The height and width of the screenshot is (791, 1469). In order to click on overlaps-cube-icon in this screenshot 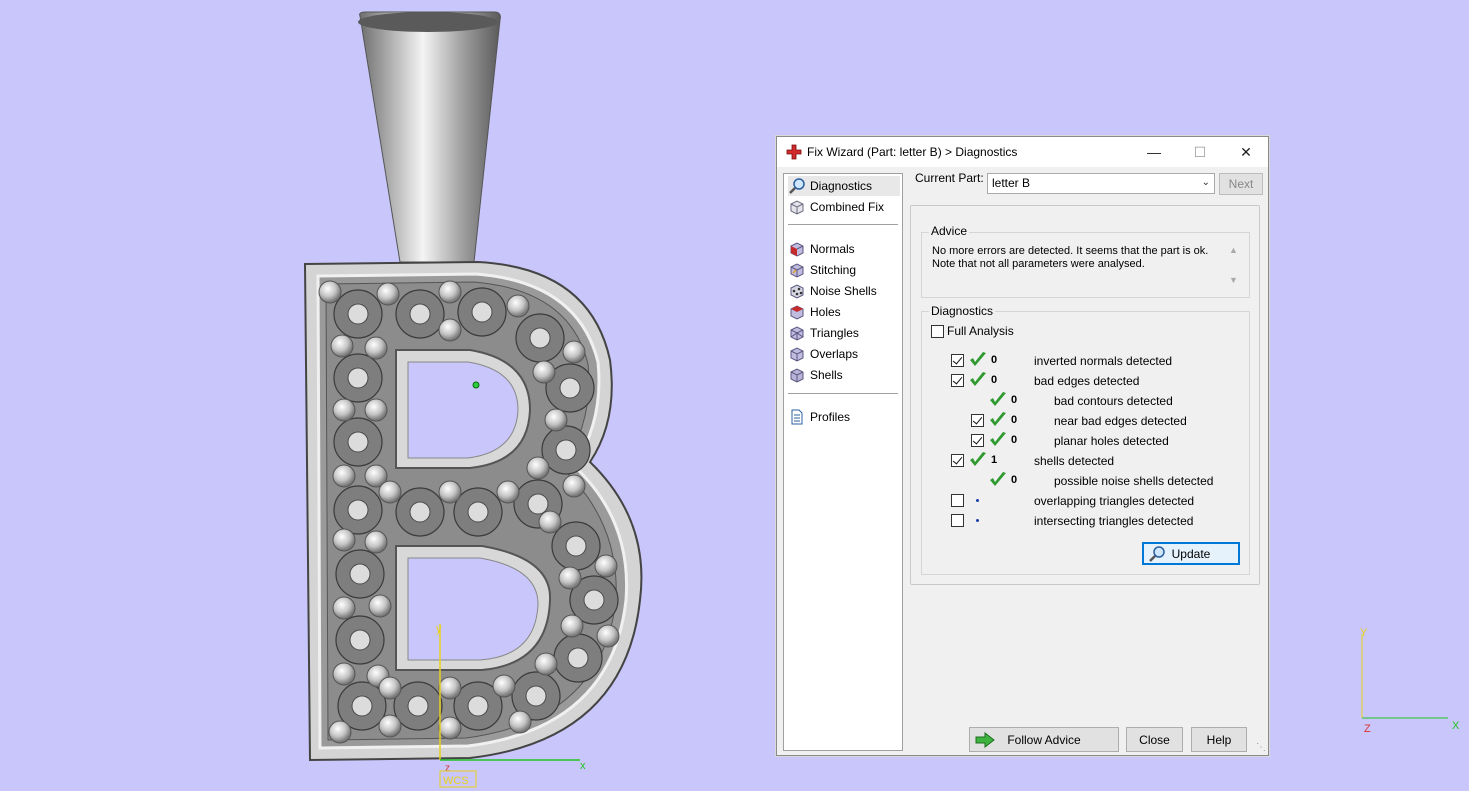, I will do `click(797, 354)`.